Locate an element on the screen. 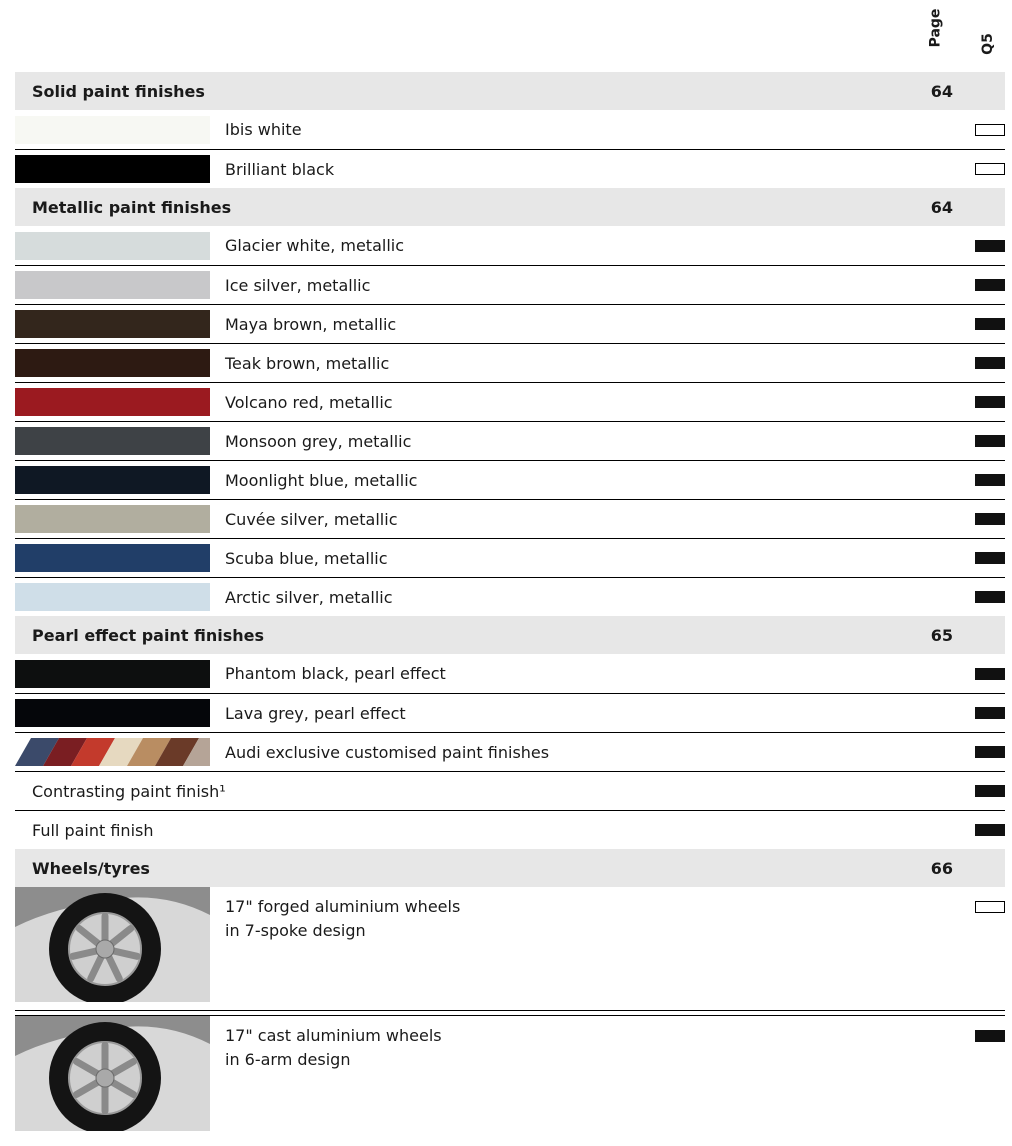 This screenshot has height=1146, width=1012. option-row: Audi exclusive customised paint finishes is located at coordinates (510, 751).